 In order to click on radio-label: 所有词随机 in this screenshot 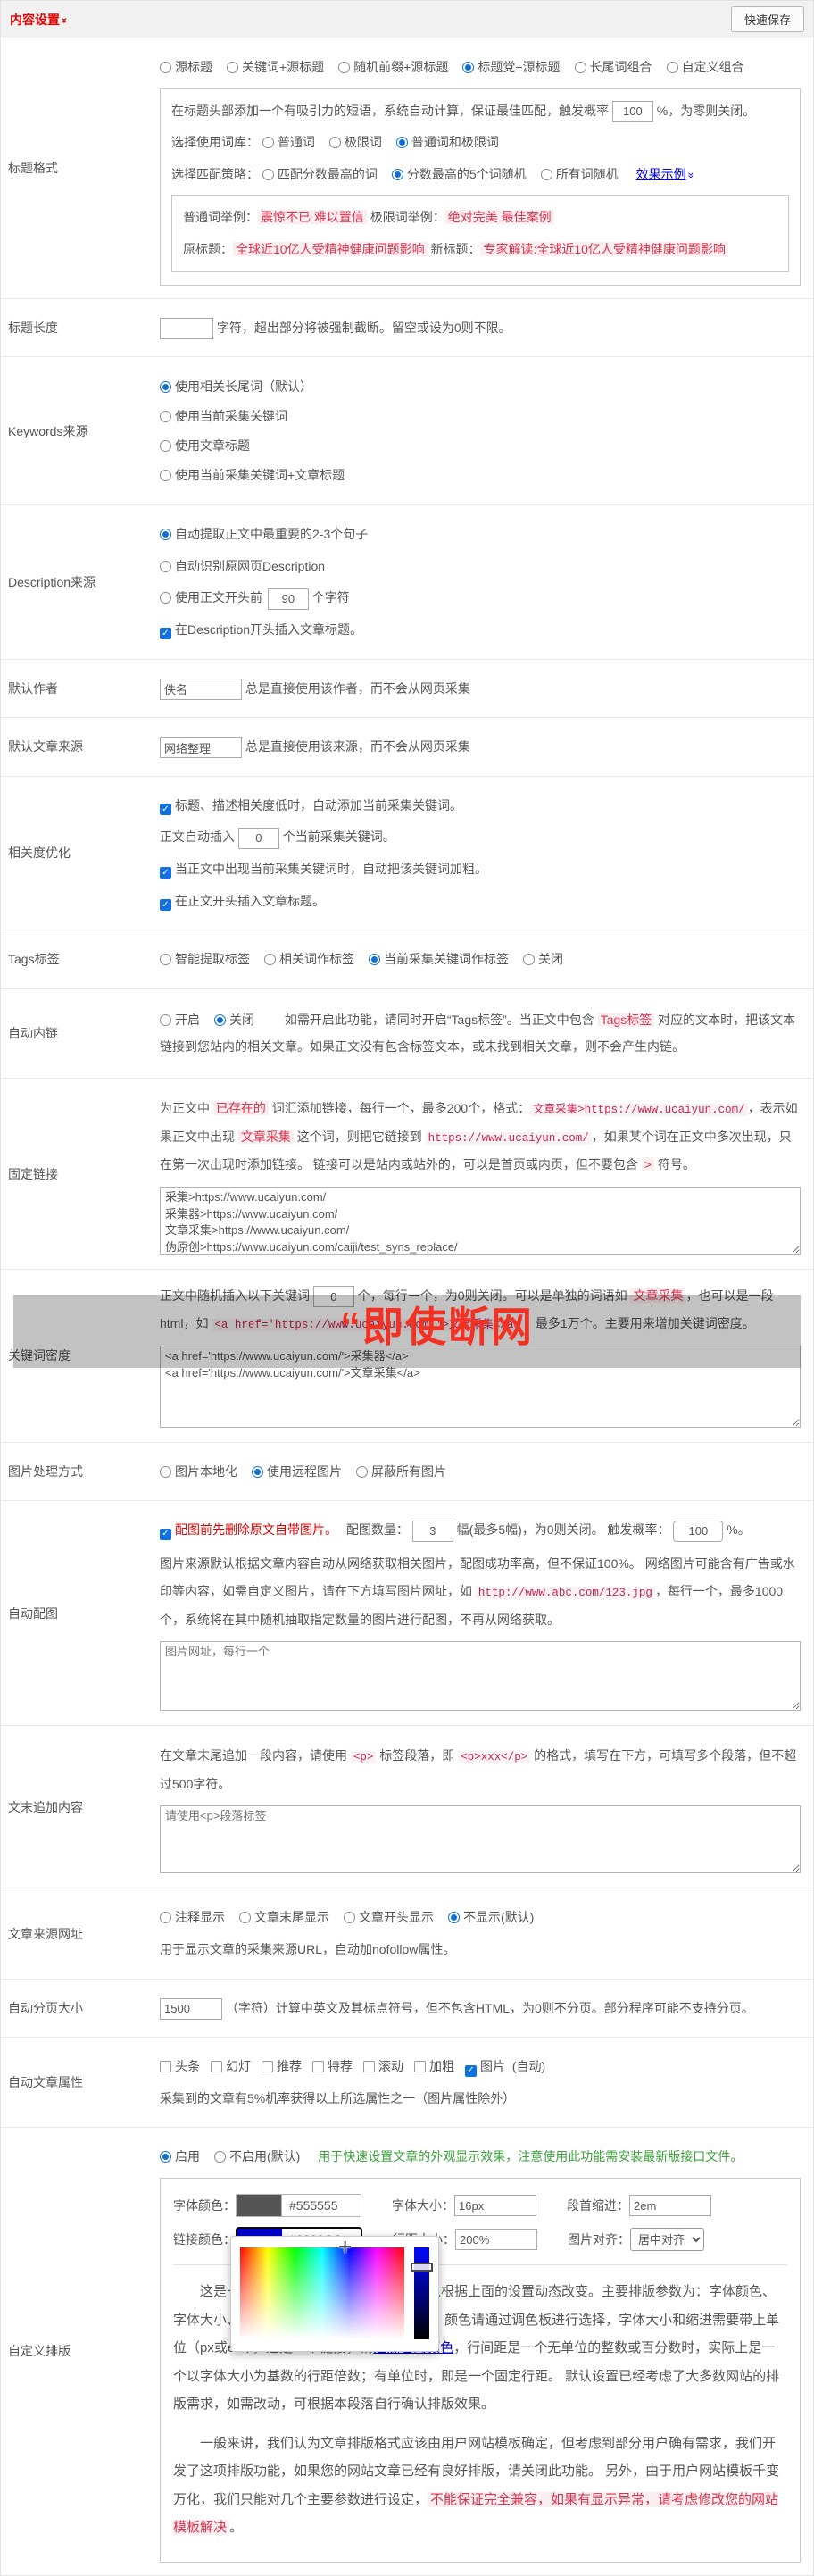, I will do `click(587, 173)`.